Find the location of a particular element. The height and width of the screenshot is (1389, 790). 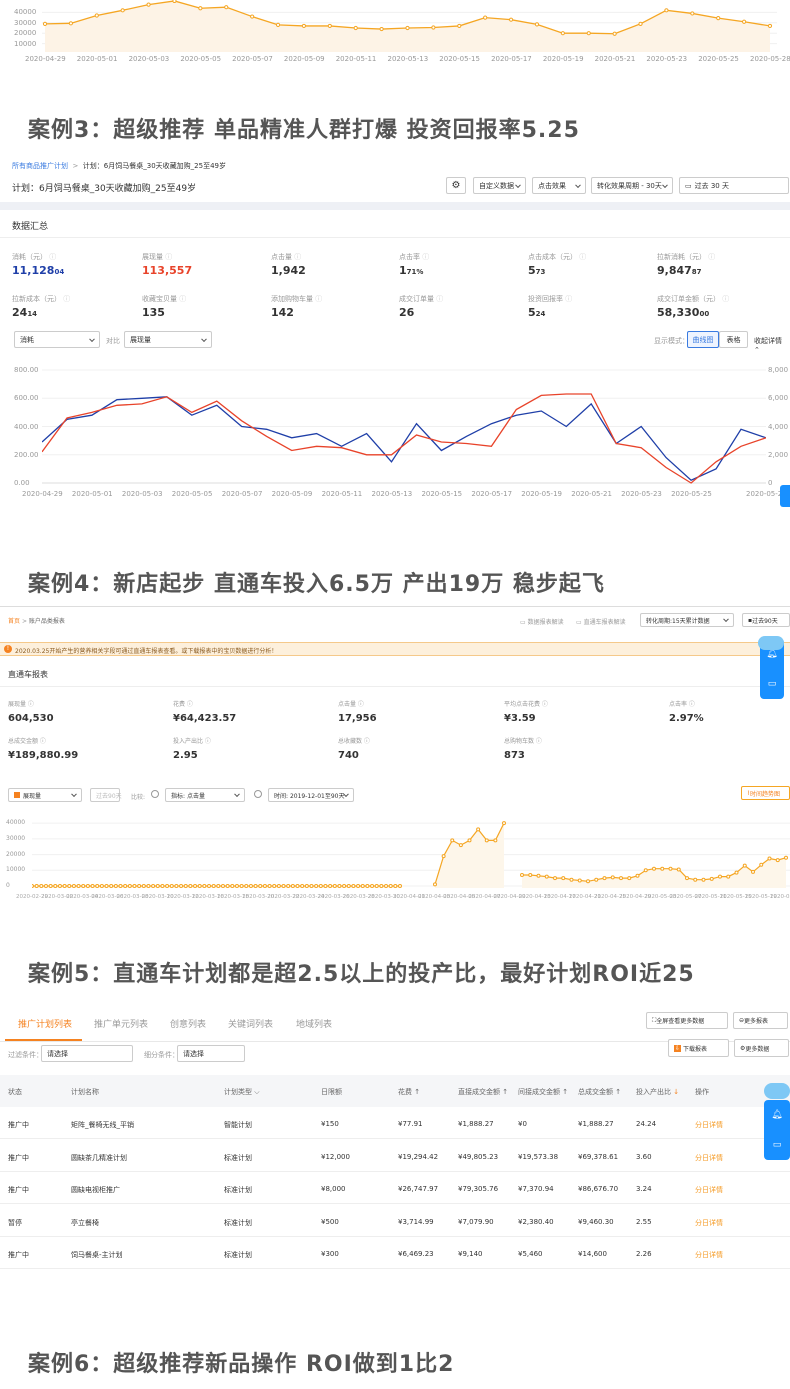

sub-filter-select: 请选择 is located at coordinates (211, 1053).